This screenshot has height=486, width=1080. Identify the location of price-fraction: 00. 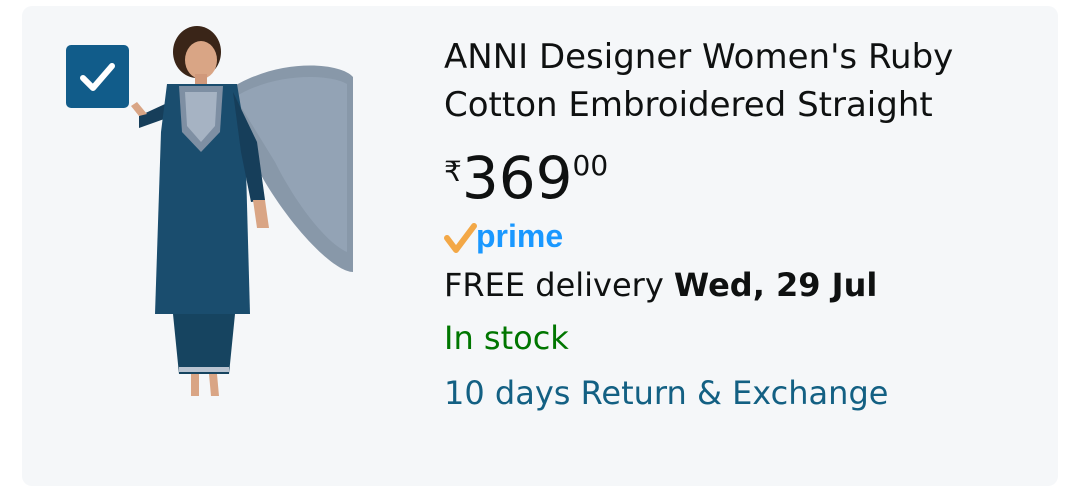
(590, 165).